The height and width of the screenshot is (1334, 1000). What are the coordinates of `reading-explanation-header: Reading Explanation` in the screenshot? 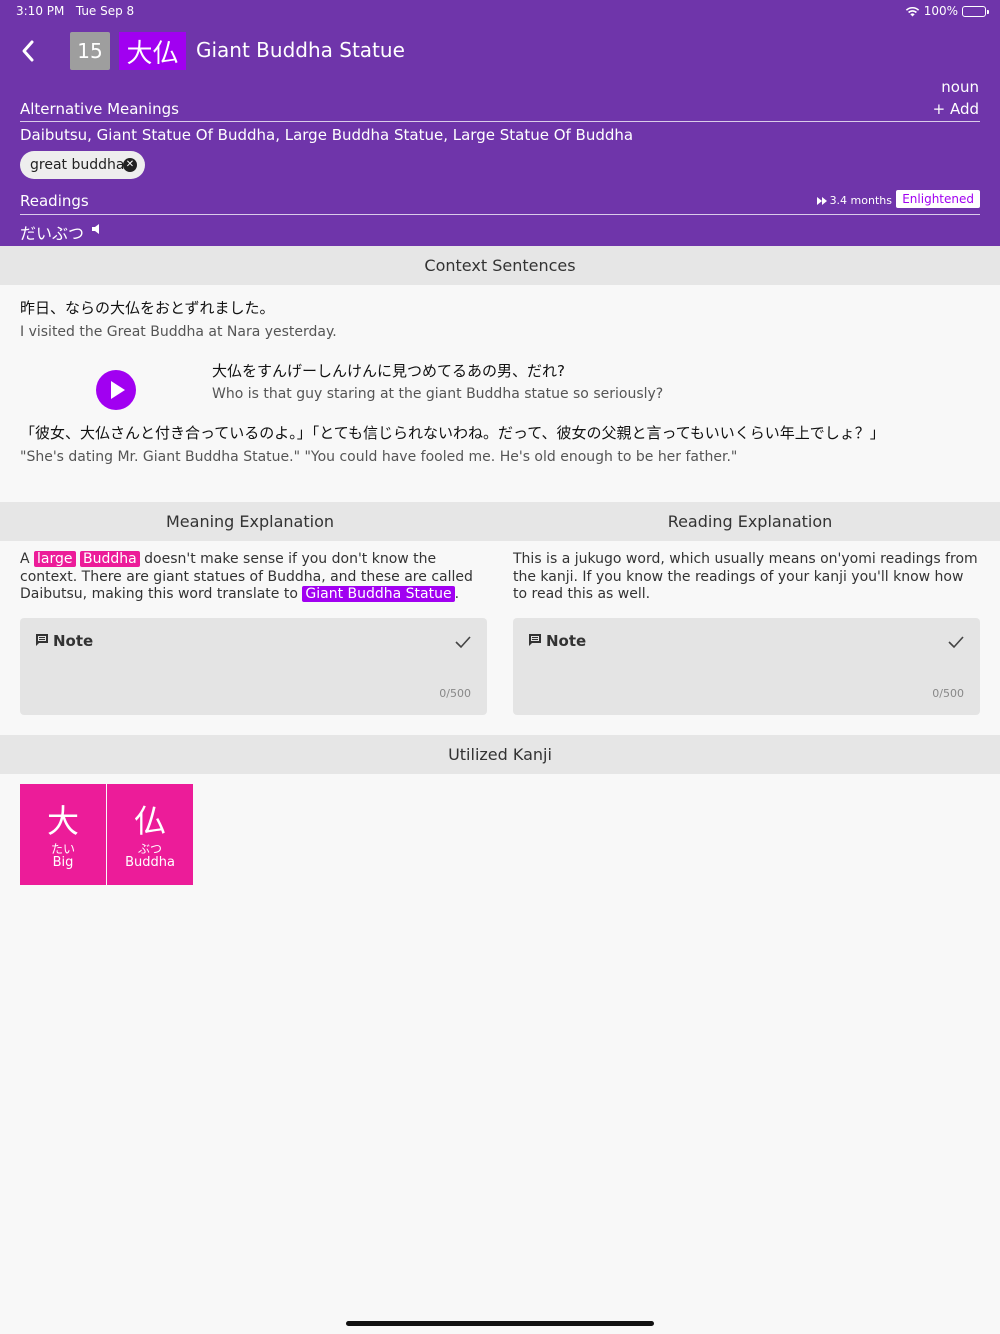 It's located at (750, 521).